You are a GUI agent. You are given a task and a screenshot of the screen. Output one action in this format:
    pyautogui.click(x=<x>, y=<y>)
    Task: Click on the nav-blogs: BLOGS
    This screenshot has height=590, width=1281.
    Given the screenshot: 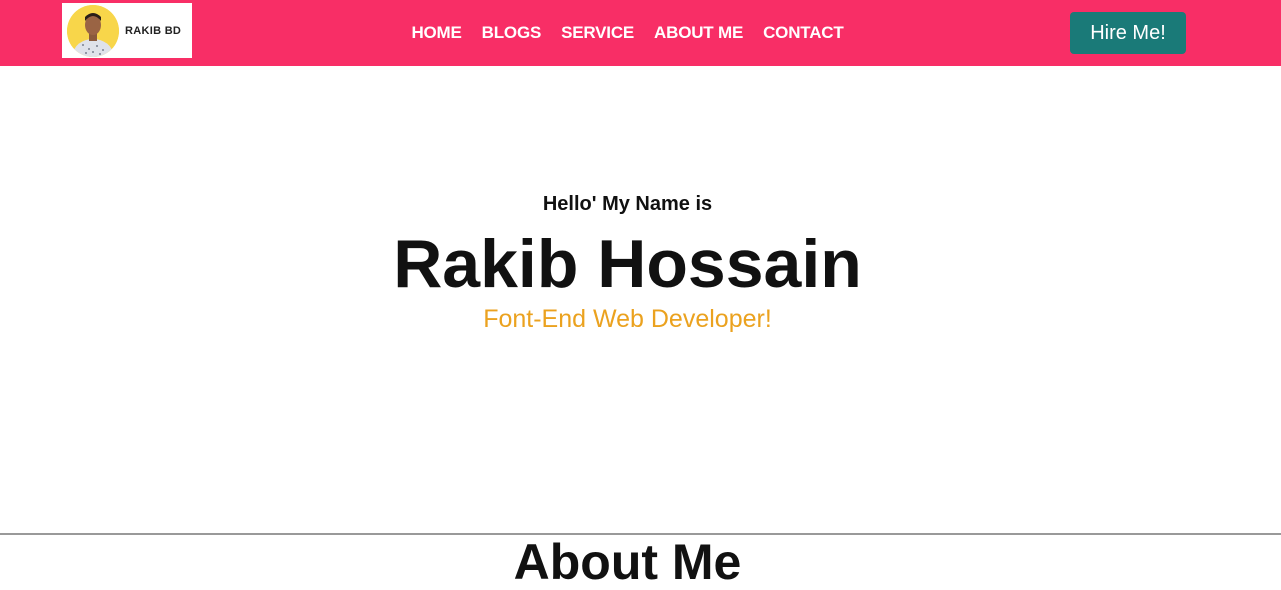 What is the action you would take?
    pyautogui.click(x=512, y=32)
    